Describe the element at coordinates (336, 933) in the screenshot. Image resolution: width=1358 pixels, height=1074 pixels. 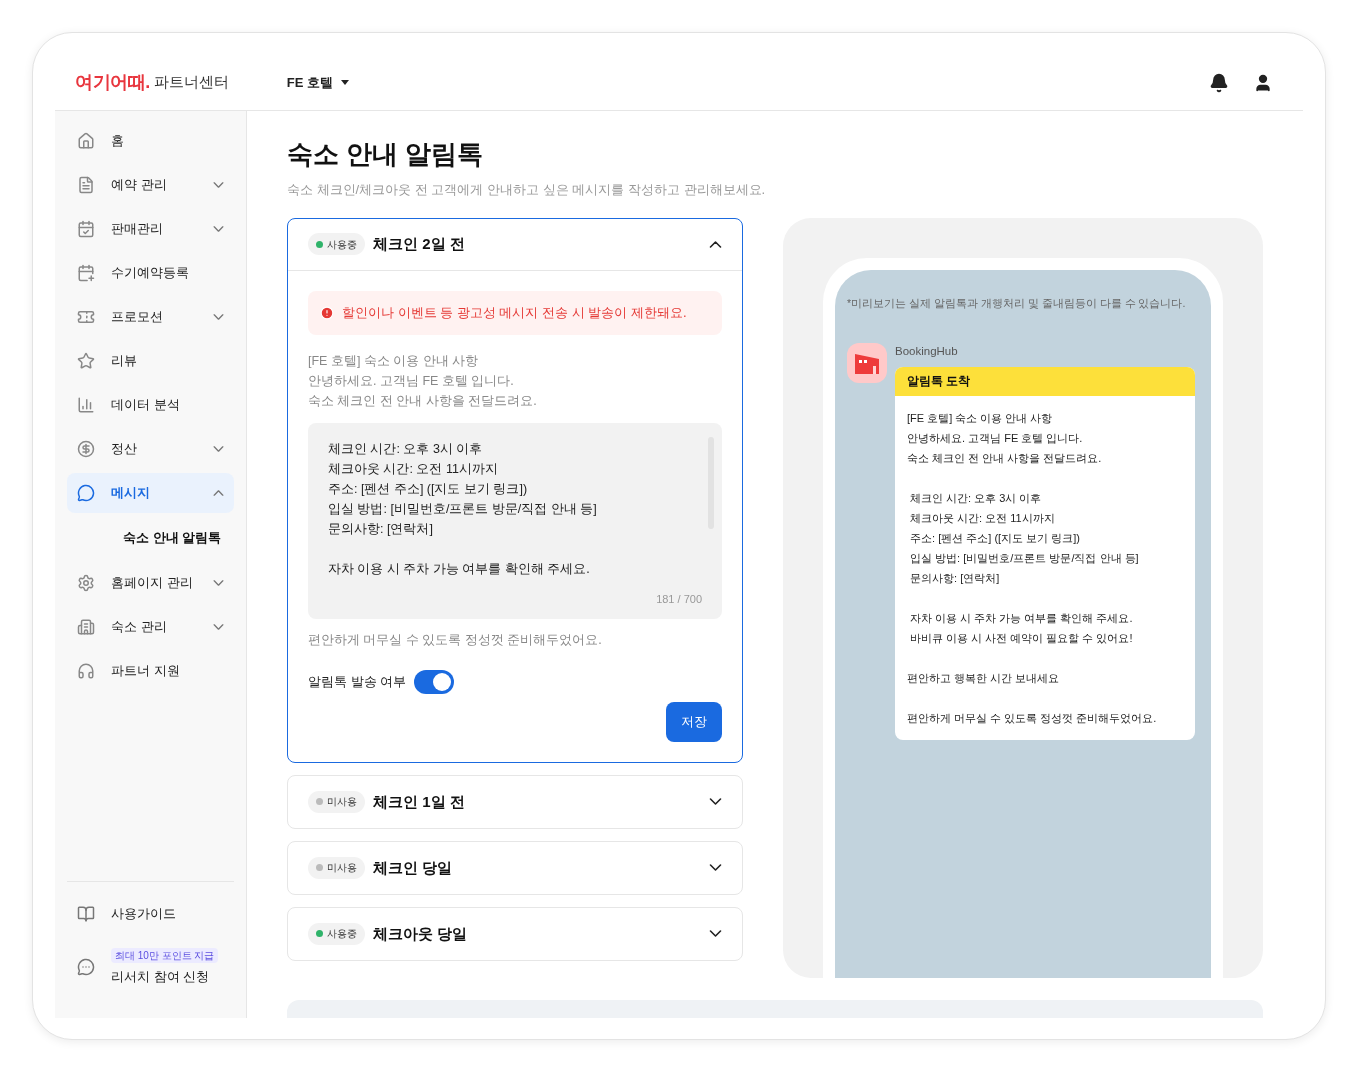
I see `status-badge: 사용중` at that location.